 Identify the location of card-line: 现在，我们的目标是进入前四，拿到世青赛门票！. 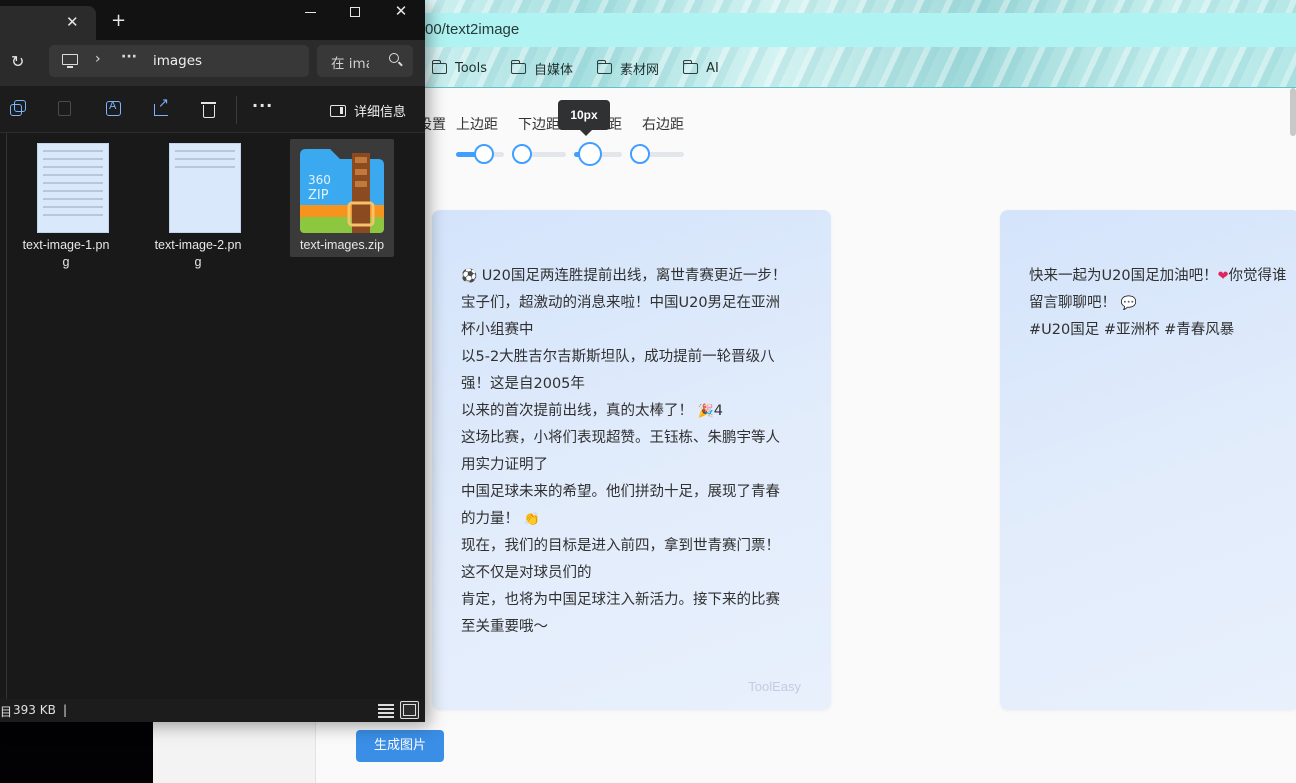
(620, 546).